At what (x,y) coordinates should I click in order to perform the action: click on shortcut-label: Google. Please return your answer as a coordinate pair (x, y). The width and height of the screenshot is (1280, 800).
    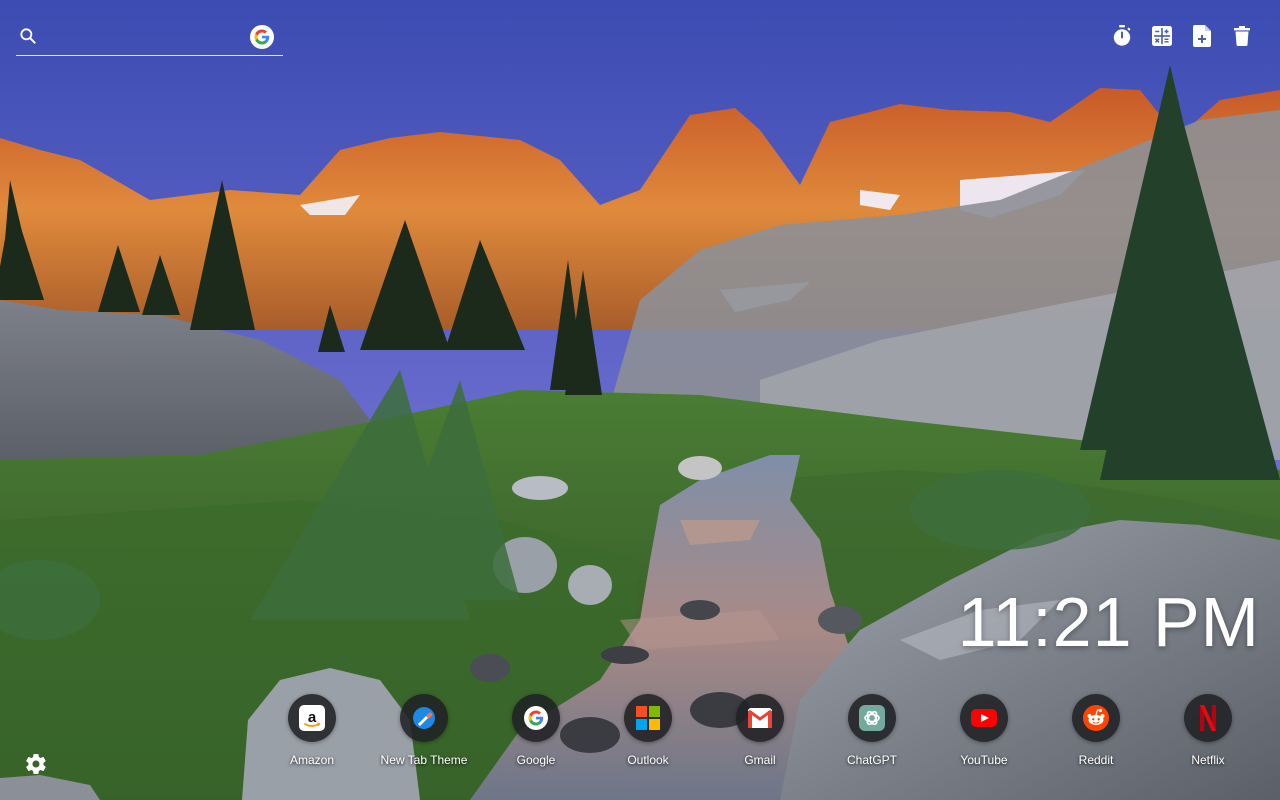
    Looking at the image, I should click on (536, 760).